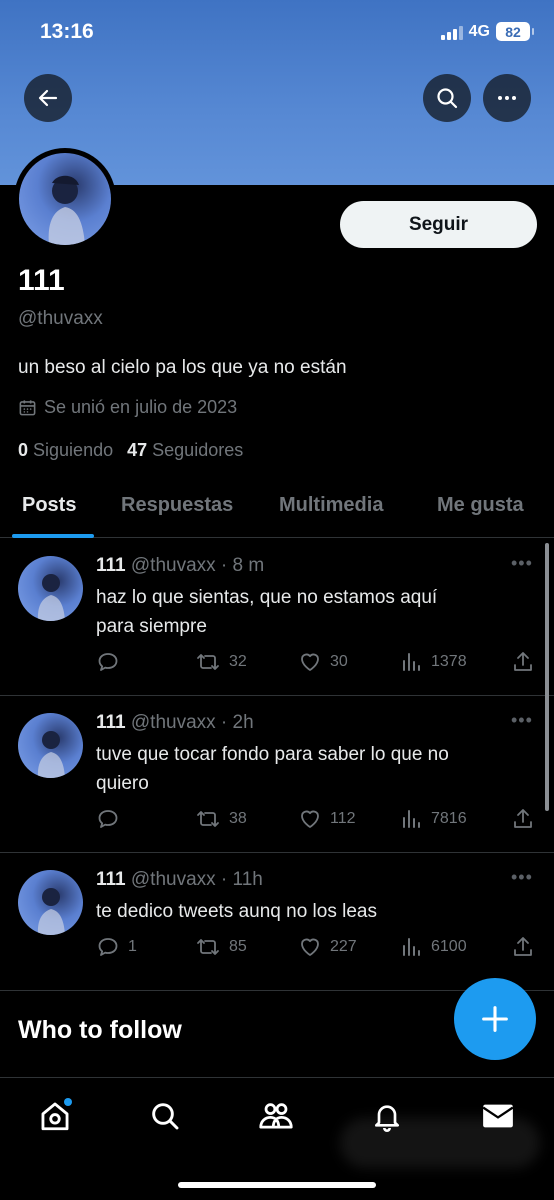  I want to click on plus-icon, so click(495, 1019).